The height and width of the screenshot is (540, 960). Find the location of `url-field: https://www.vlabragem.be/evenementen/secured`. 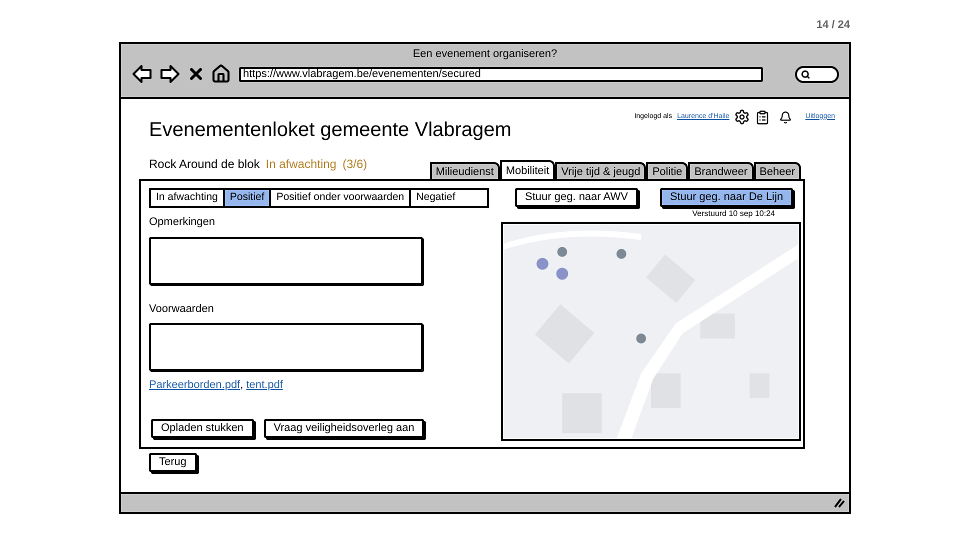

url-field: https://www.vlabragem.be/evenementen/secured is located at coordinates (501, 74).